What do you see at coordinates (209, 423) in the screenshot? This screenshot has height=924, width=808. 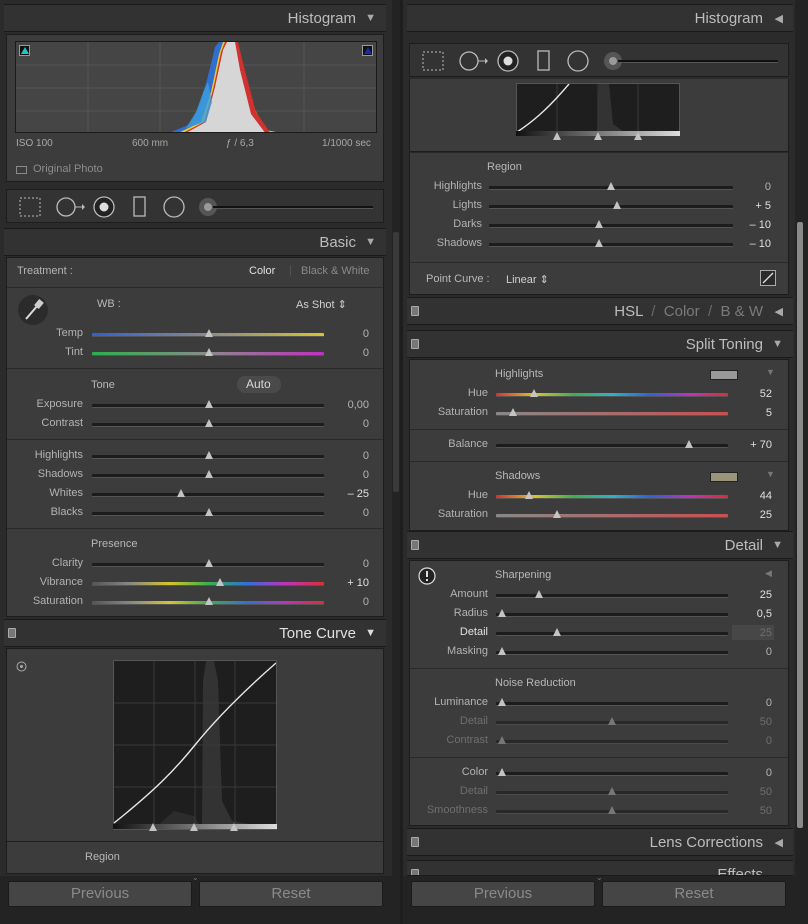 I see `contrast-slider-thumb` at bounding box center [209, 423].